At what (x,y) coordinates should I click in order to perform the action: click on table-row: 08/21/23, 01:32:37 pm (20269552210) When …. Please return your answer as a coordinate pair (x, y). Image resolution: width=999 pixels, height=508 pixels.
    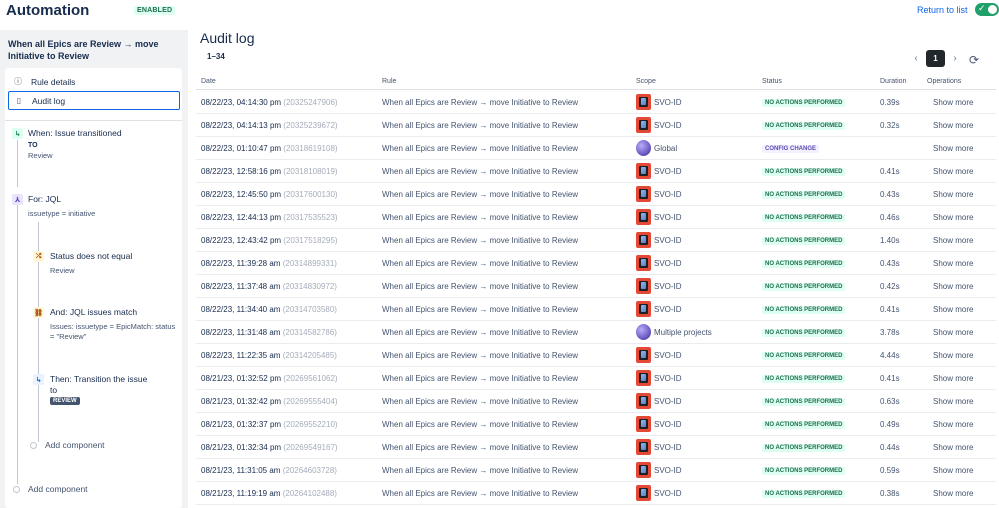
    Looking at the image, I should click on (596, 424).